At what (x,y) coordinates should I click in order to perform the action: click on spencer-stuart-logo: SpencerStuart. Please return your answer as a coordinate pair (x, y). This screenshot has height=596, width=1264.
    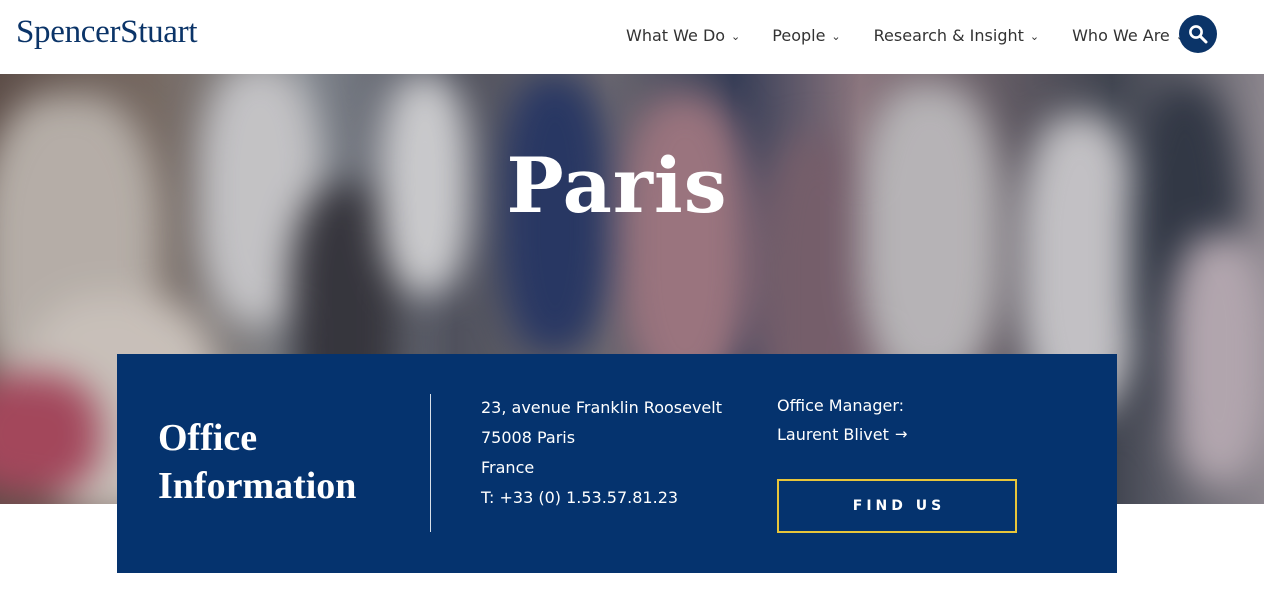
    Looking at the image, I should click on (107, 32).